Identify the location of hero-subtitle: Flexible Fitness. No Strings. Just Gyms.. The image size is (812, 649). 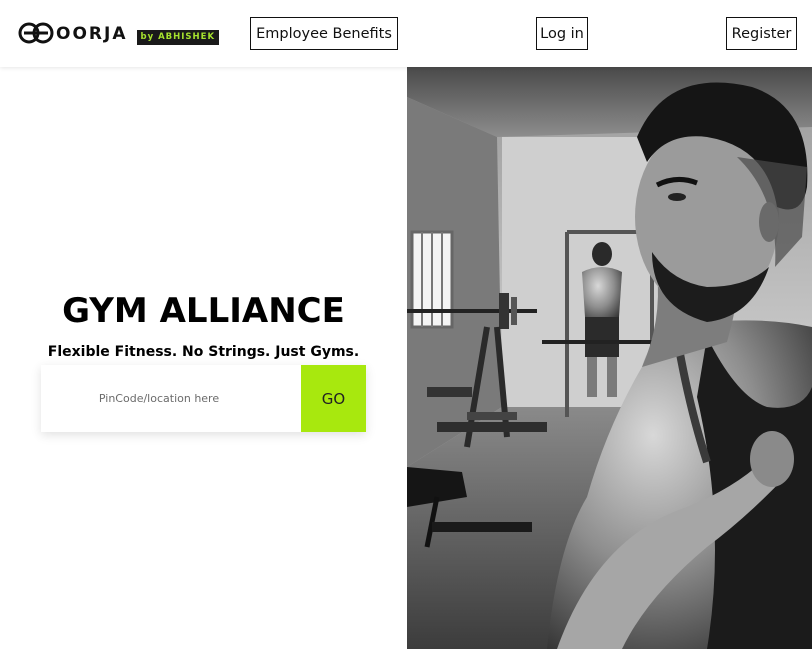
(203, 352).